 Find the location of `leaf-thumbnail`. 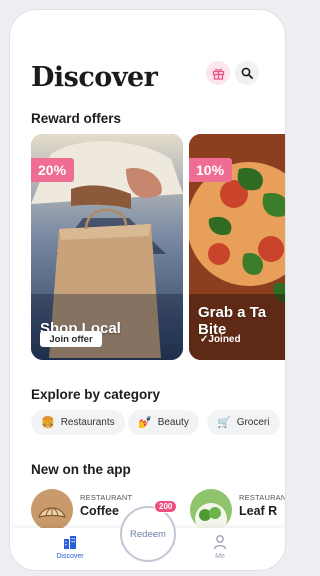

leaf-thumbnail is located at coordinates (211, 510).